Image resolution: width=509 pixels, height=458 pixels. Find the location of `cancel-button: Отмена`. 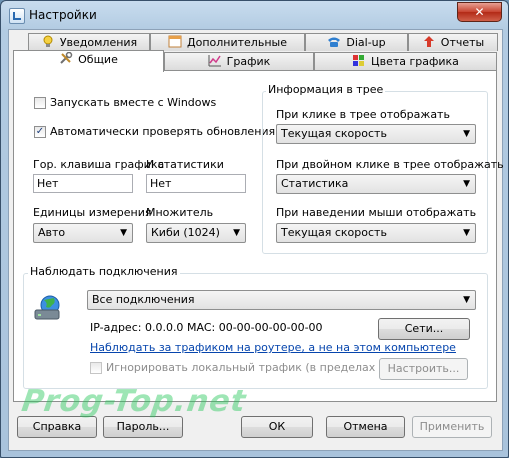

cancel-button: Отмена is located at coordinates (365, 427).